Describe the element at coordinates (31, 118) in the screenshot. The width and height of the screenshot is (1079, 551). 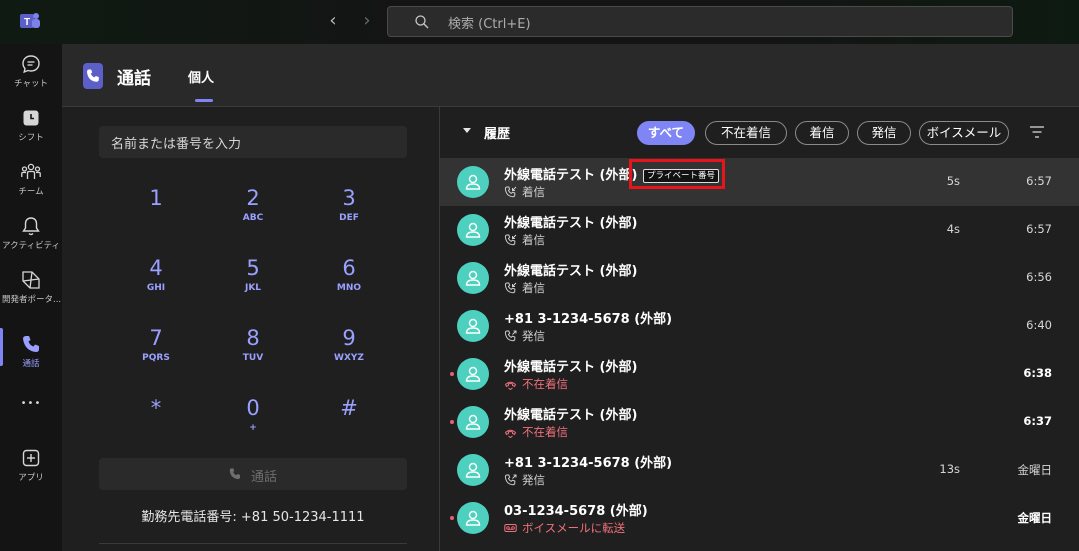
I see `shifts-icon` at that location.